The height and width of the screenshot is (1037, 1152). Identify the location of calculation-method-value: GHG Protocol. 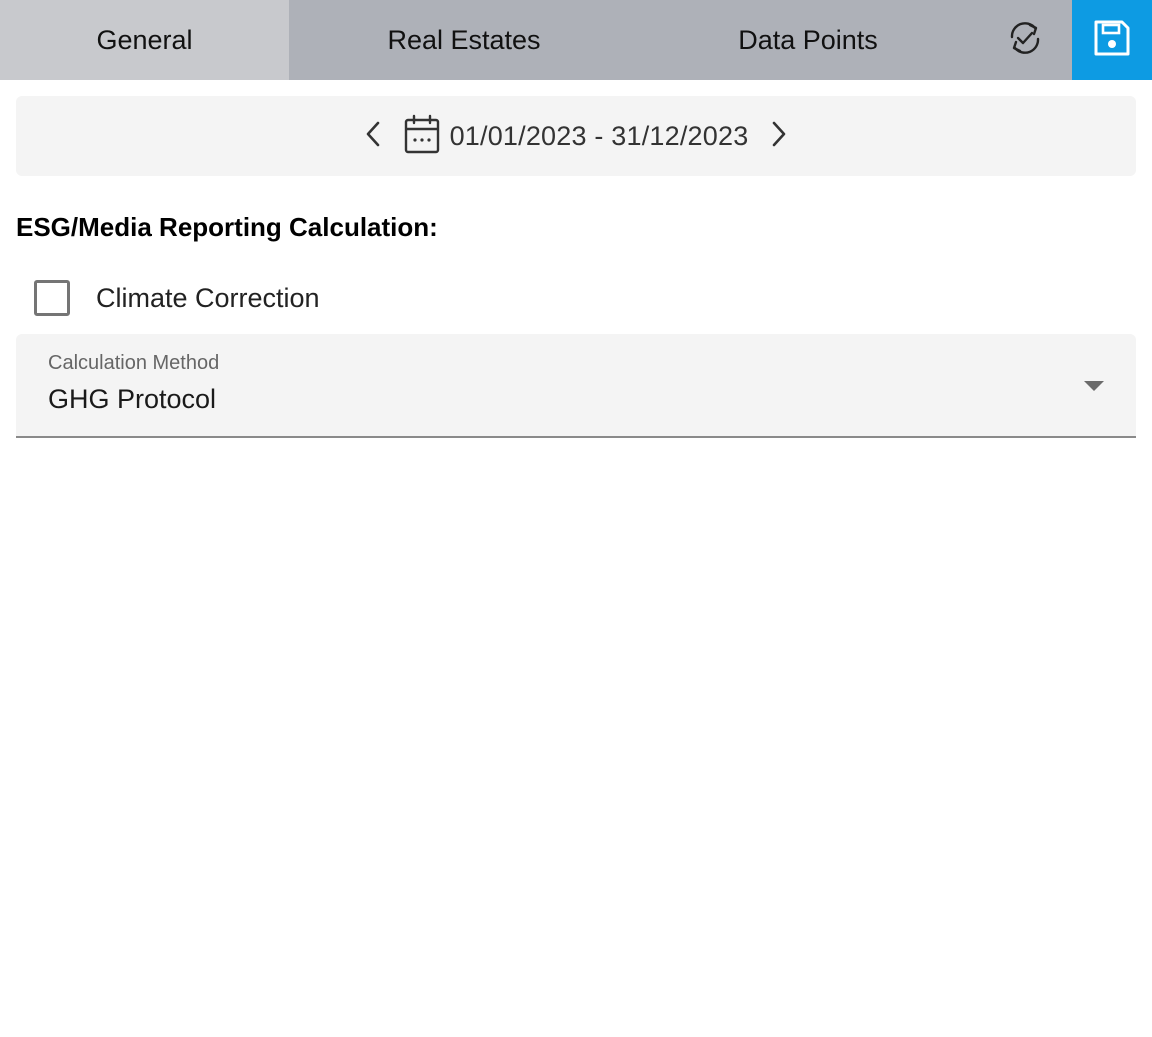
(132, 399).